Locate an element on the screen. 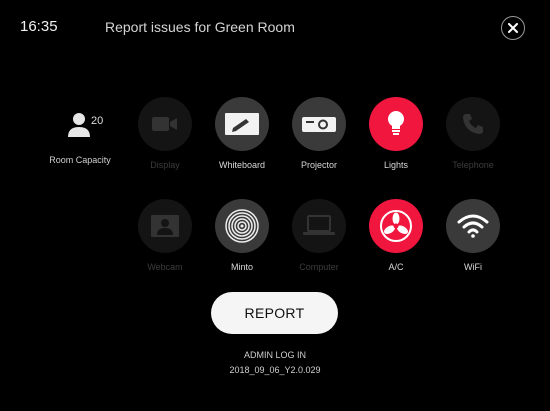 The image size is (550, 411). close-button is located at coordinates (513, 28).